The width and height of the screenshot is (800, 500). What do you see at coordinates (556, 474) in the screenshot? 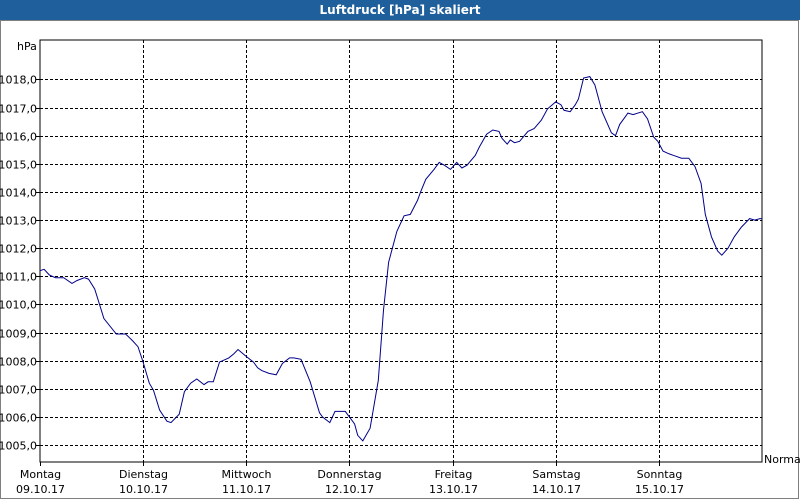
I see `x-tick-weekday-label: Samstag` at bounding box center [556, 474].